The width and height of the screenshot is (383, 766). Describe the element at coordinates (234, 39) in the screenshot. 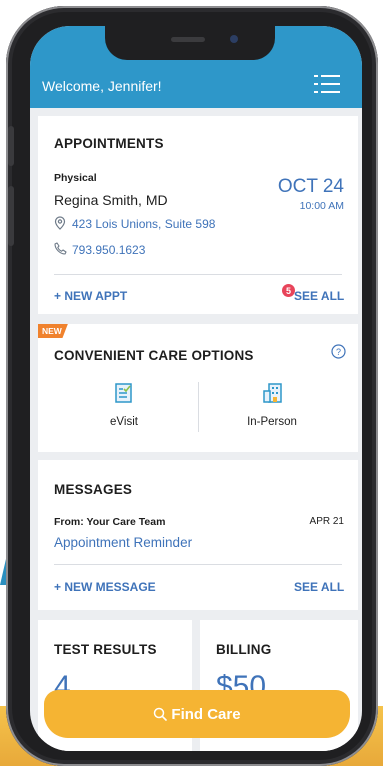

I see `front-camera` at that location.